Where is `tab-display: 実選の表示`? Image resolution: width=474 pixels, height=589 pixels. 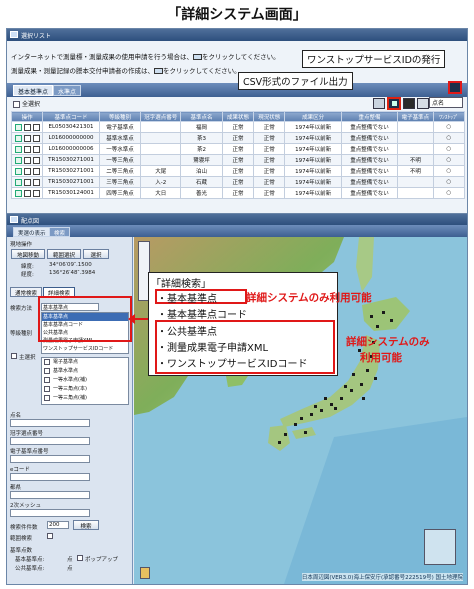
tab-display: 実選の表示 is located at coordinates (32, 232).